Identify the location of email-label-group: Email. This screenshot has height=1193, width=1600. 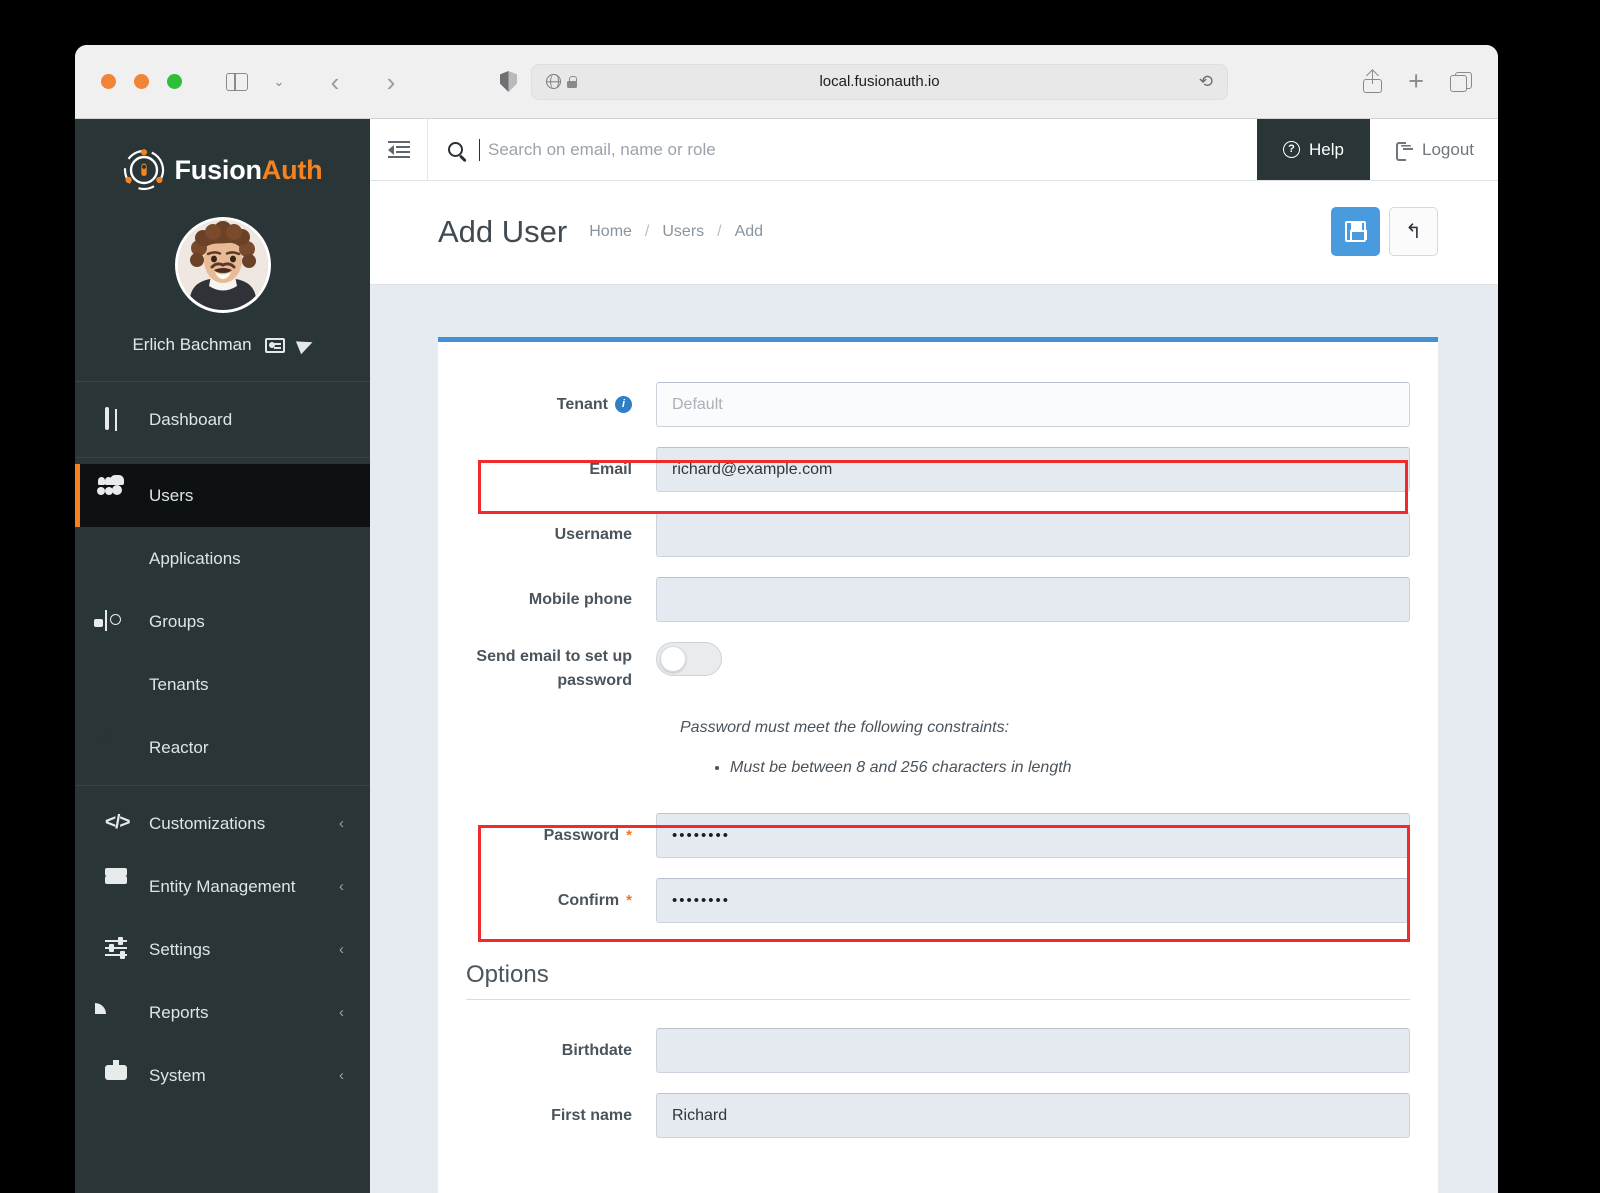
(547, 470).